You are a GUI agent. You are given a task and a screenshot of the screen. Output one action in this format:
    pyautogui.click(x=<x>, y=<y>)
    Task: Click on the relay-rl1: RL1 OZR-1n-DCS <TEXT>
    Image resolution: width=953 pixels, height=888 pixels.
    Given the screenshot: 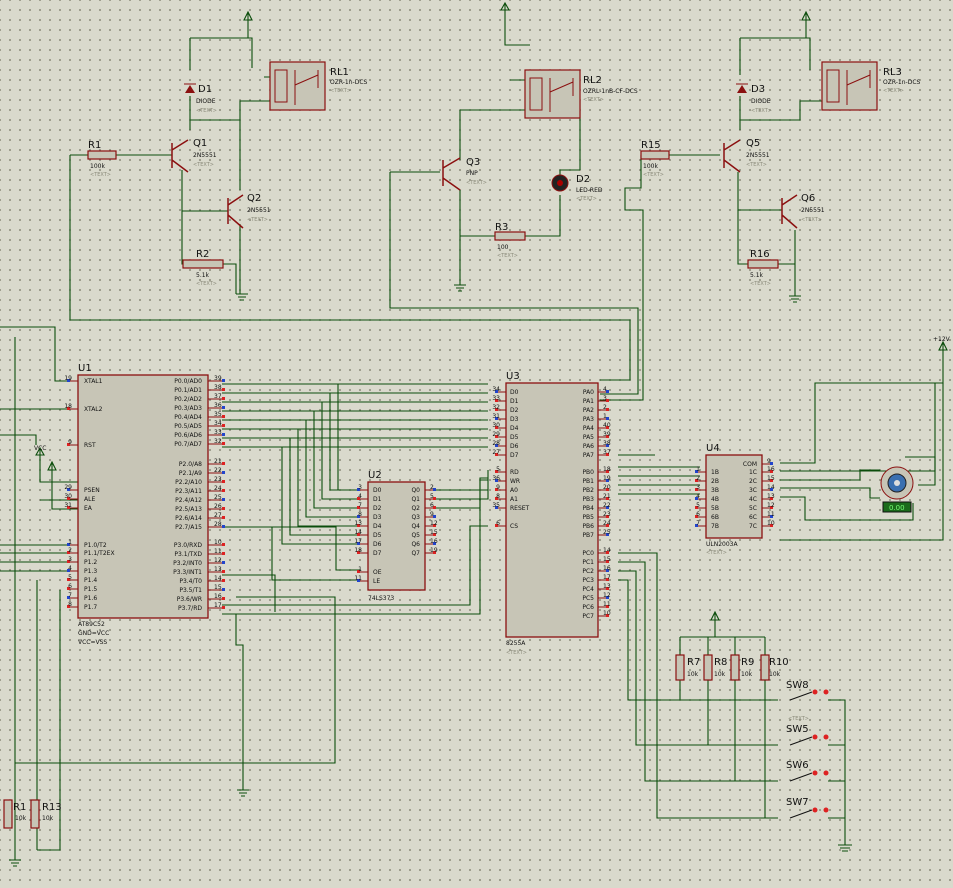 What is the action you would take?
    pyautogui.click(x=318, y=86)
    